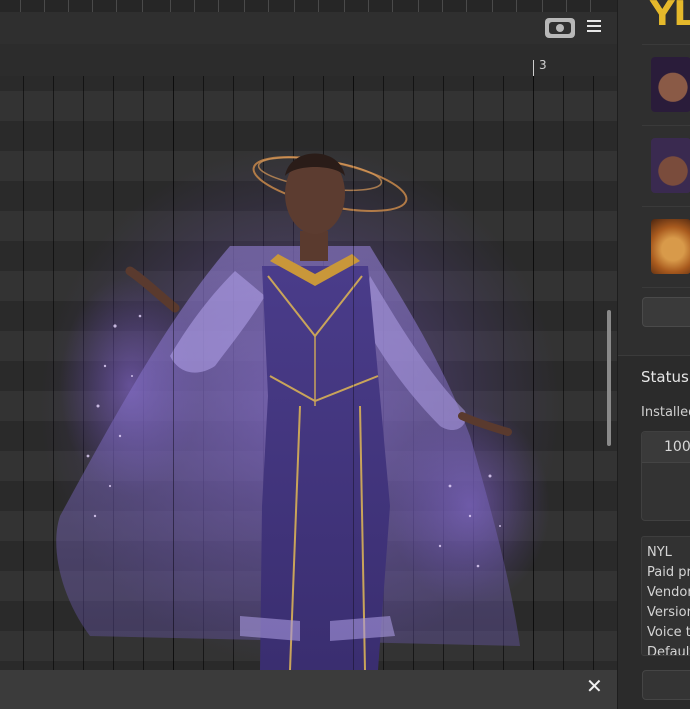  What do you see at coordinates (594, 28) in the screenshot?
I see `hamburger-menu-icon` at bounding box center [594, 28].